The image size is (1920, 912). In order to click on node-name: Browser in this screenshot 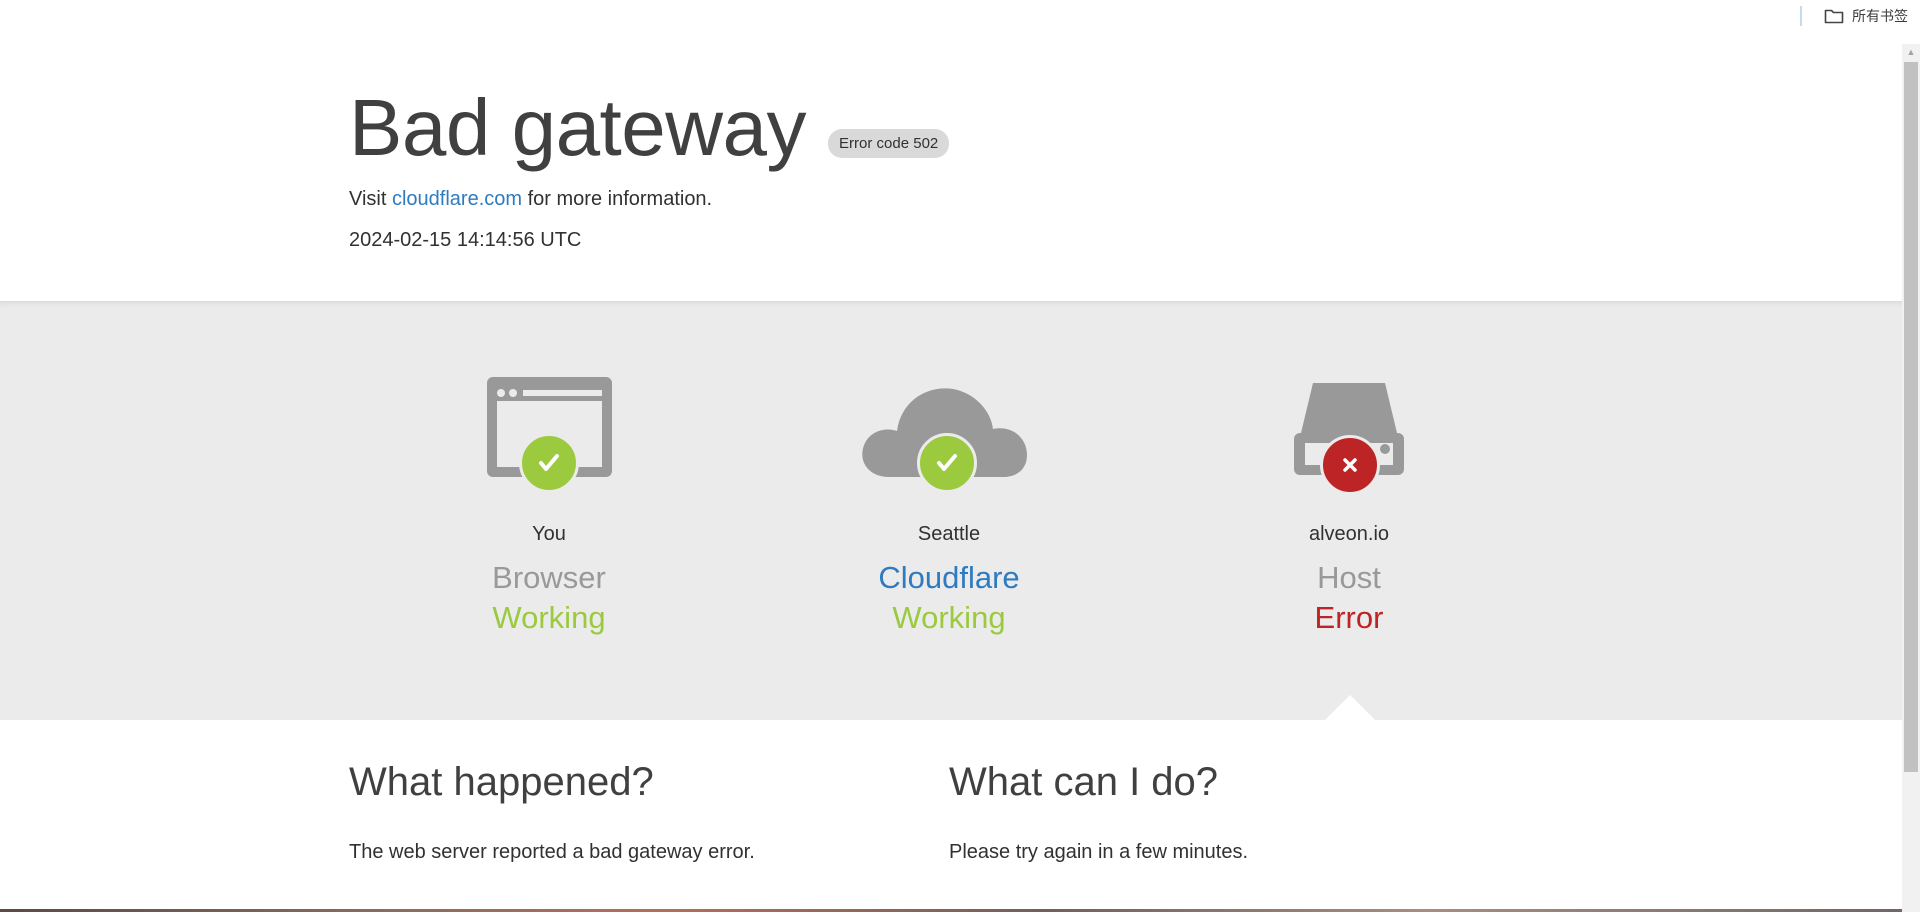, I will do `click(549, 577)`.